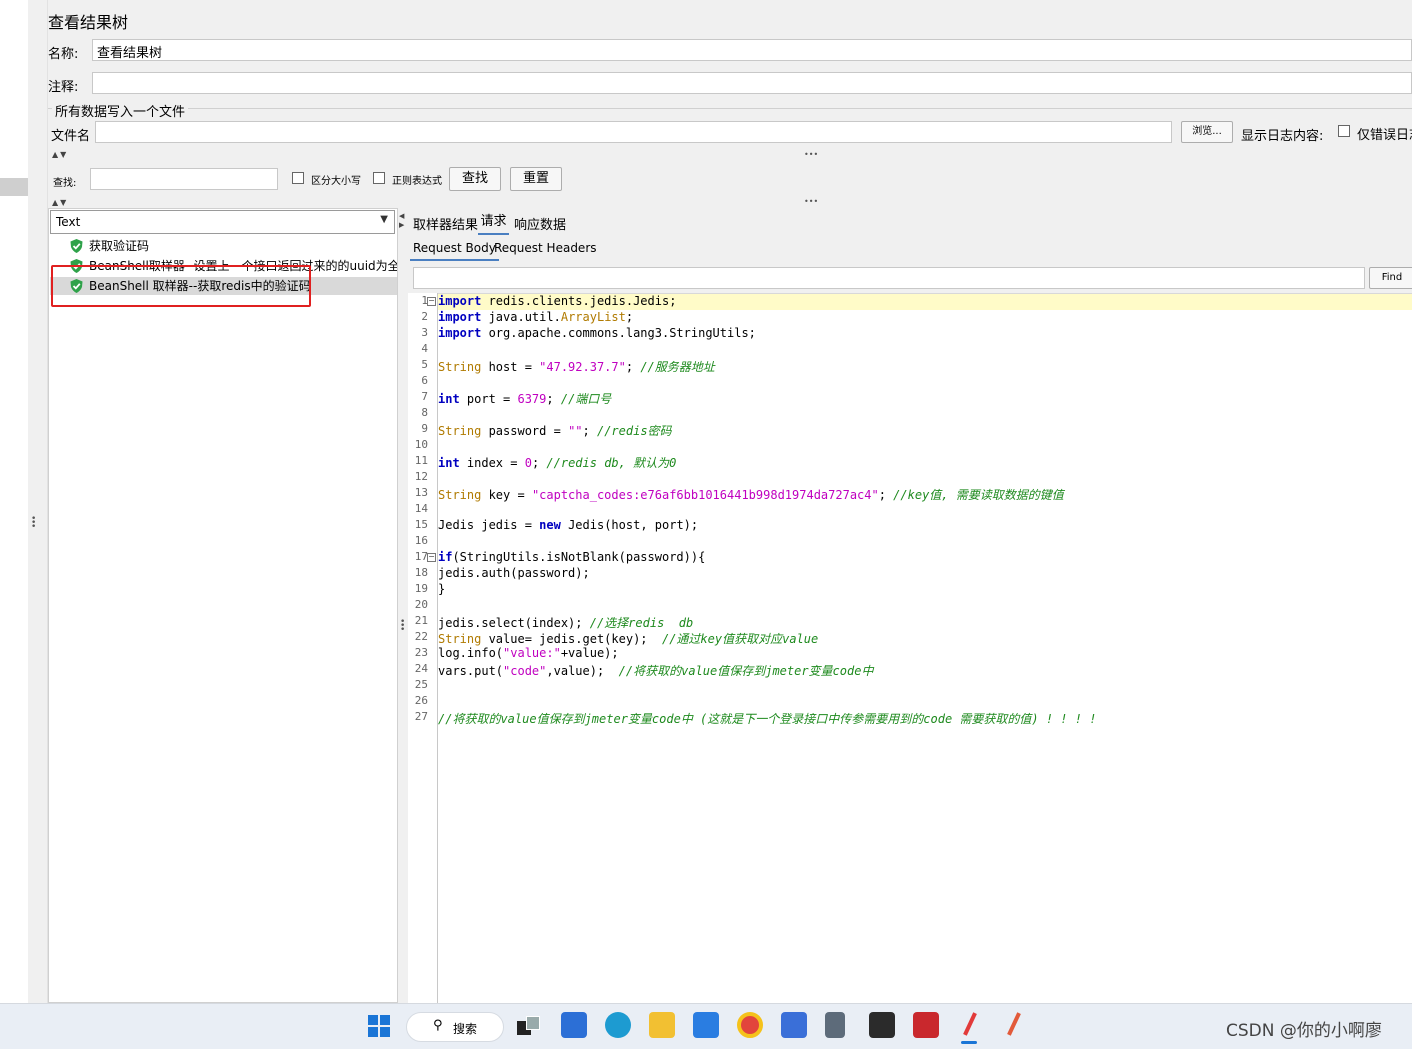  I want to click on explorer-icon, so click(662, 1025).